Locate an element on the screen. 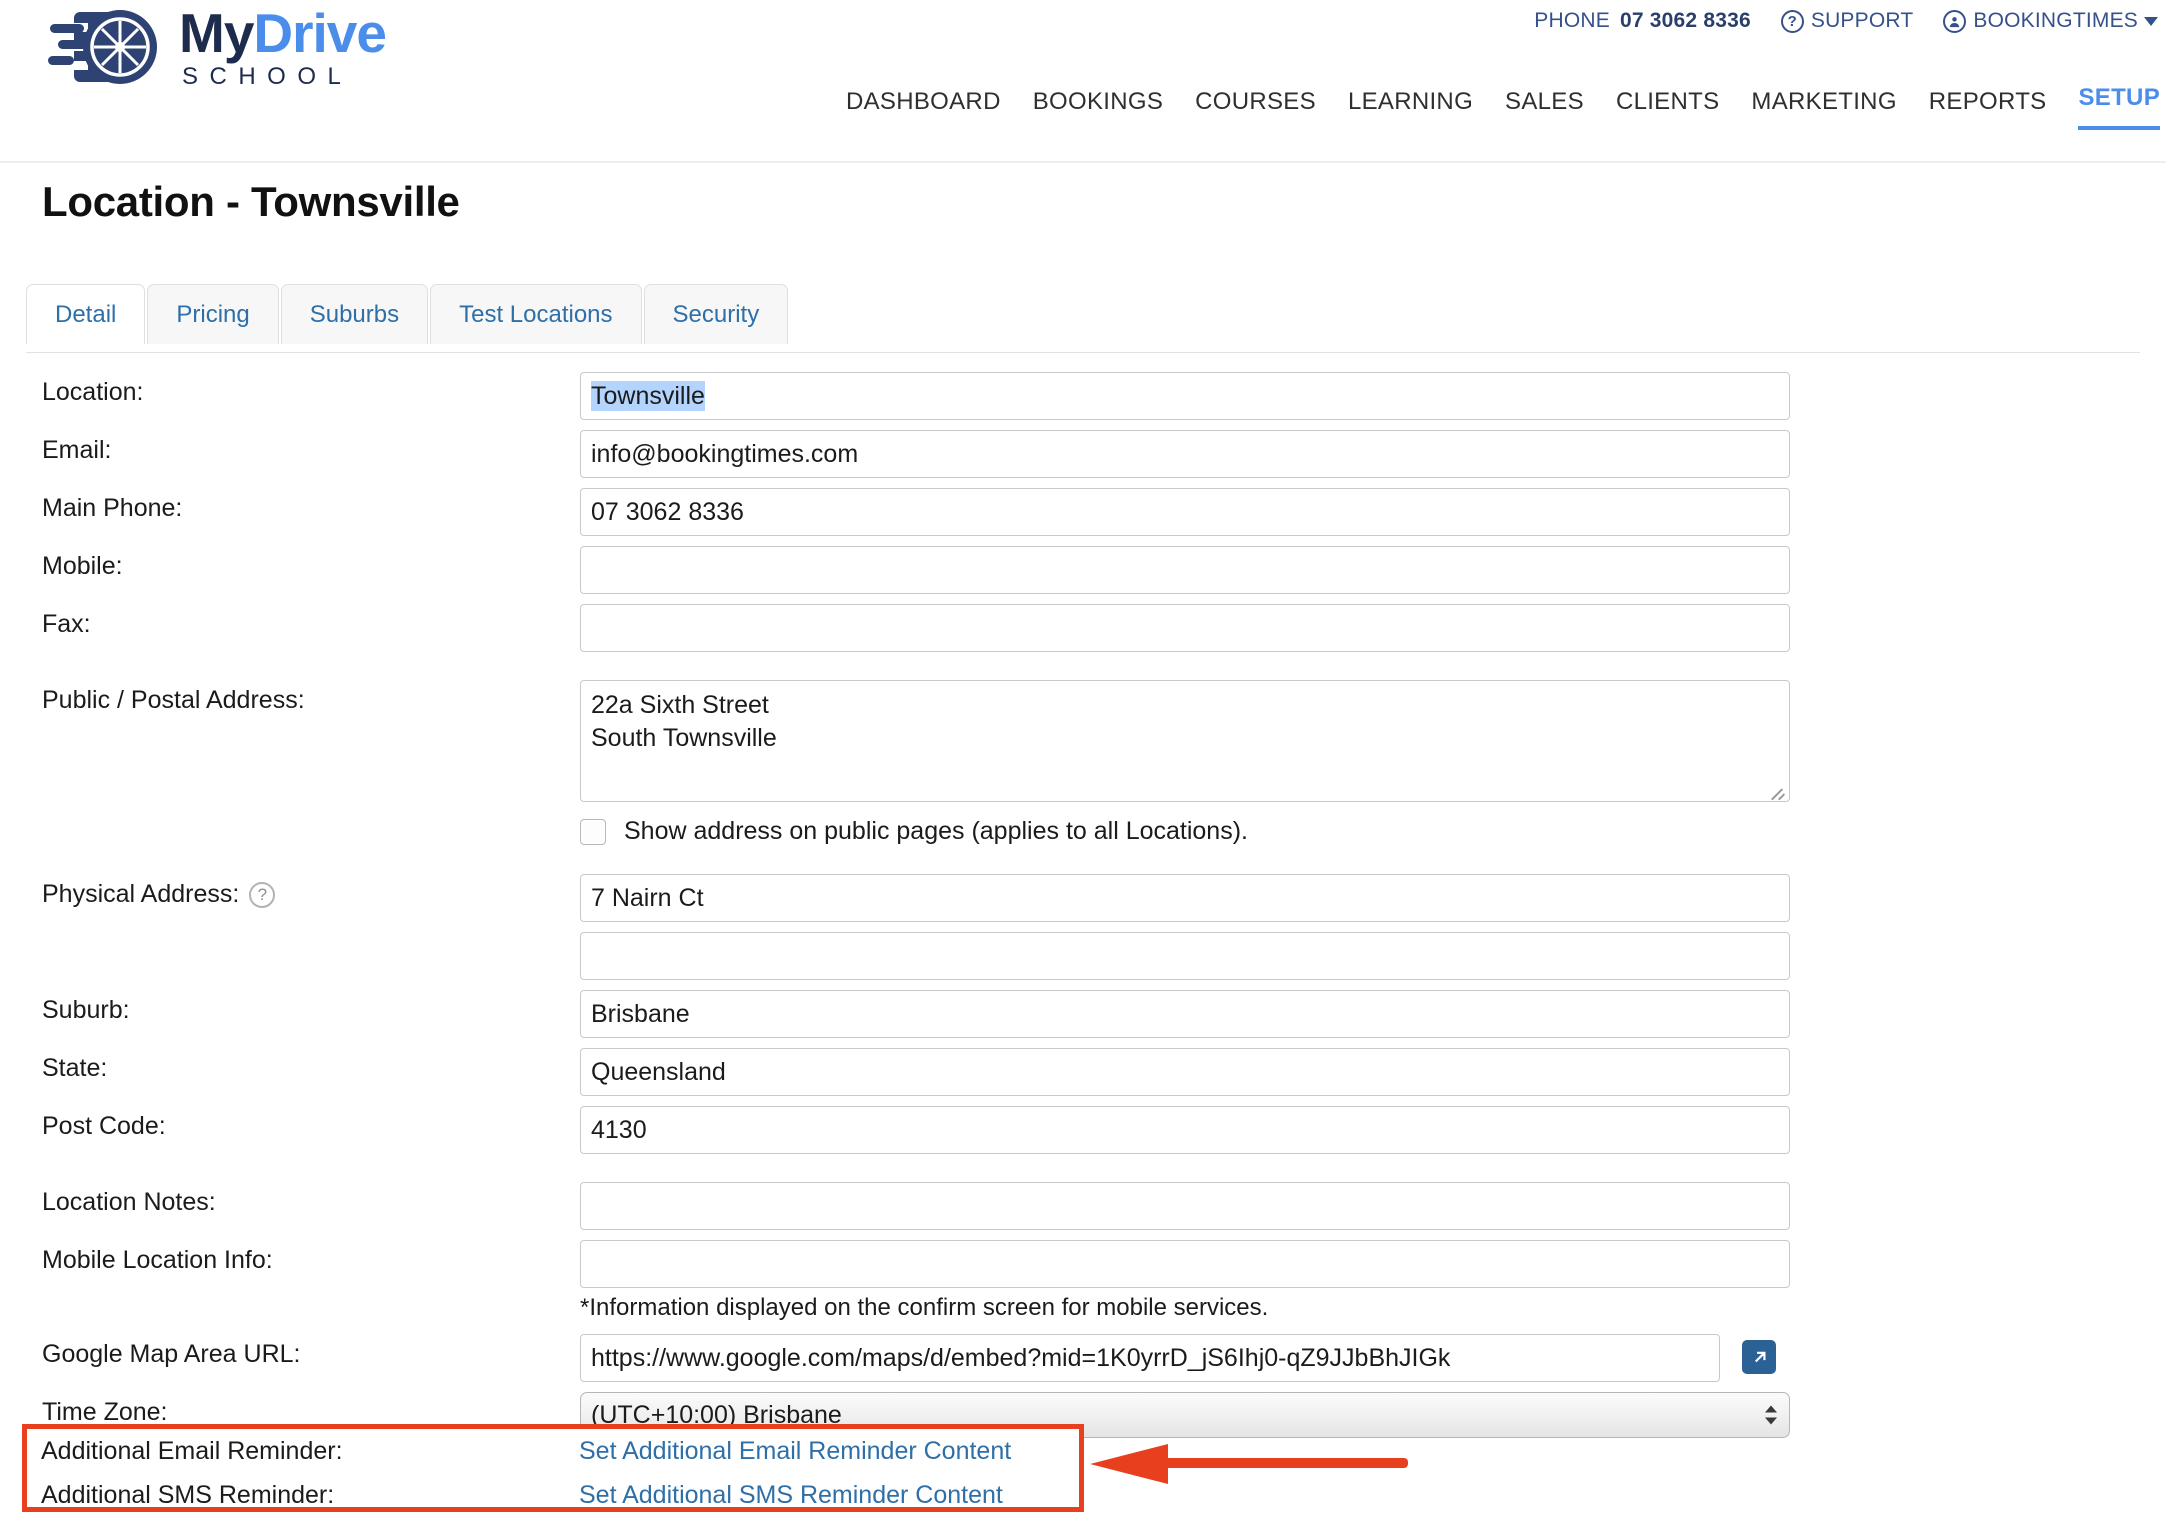  state-label: State: is located at coordinates (75, 1068).